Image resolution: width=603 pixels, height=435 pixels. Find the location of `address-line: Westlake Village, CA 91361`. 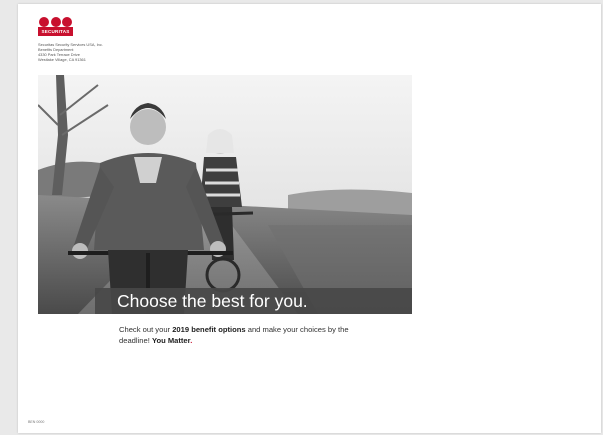

address-line: Westlake Village, CA 91361 is located at coordinates (62, 59).